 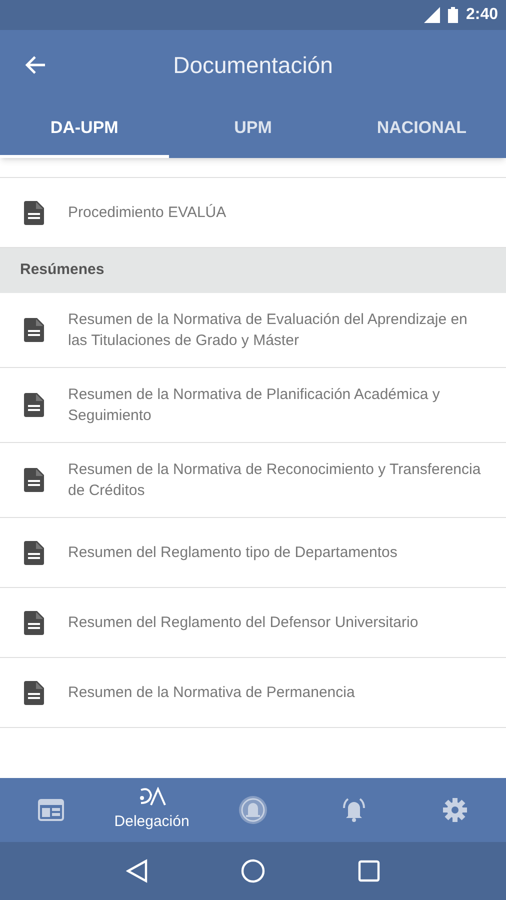 What do you see at coordinates (431, 15) in the screenshot?
I see `signal-icon` at bounding box center [431, 15].